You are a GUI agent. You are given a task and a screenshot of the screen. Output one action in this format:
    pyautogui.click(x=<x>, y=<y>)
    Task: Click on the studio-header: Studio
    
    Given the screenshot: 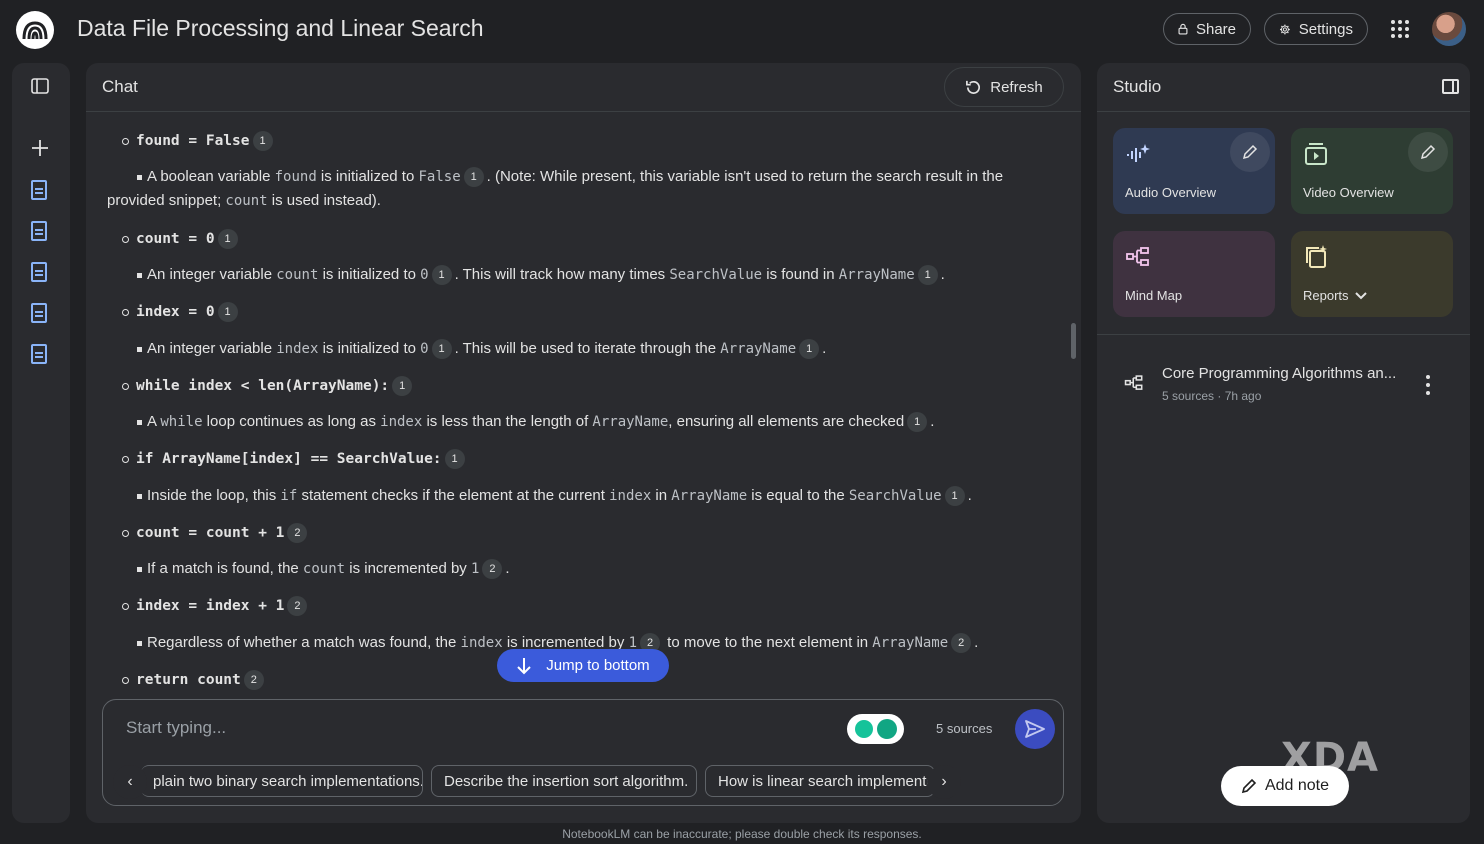 What is the action you would take?
    pyautogui.click(x=1283, y=87)
    